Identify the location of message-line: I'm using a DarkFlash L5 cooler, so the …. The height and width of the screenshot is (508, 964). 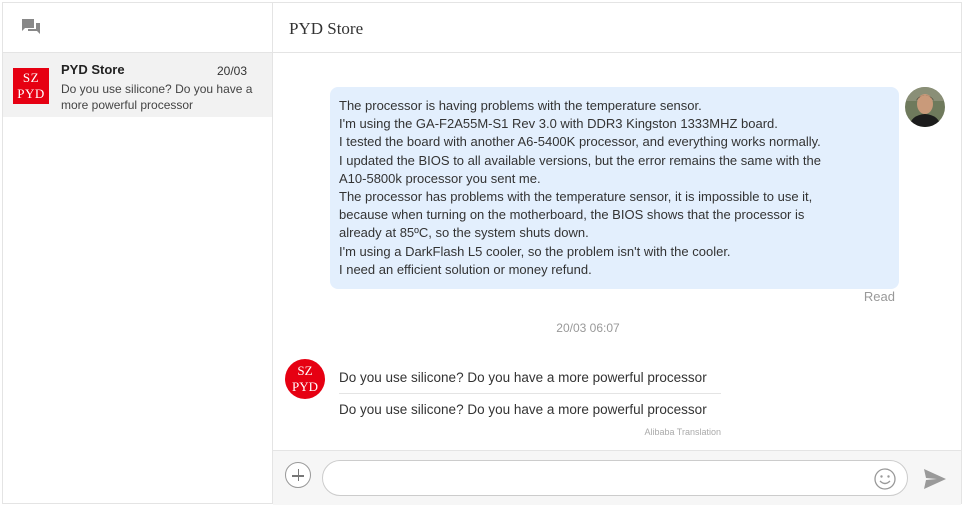
(535, 251).